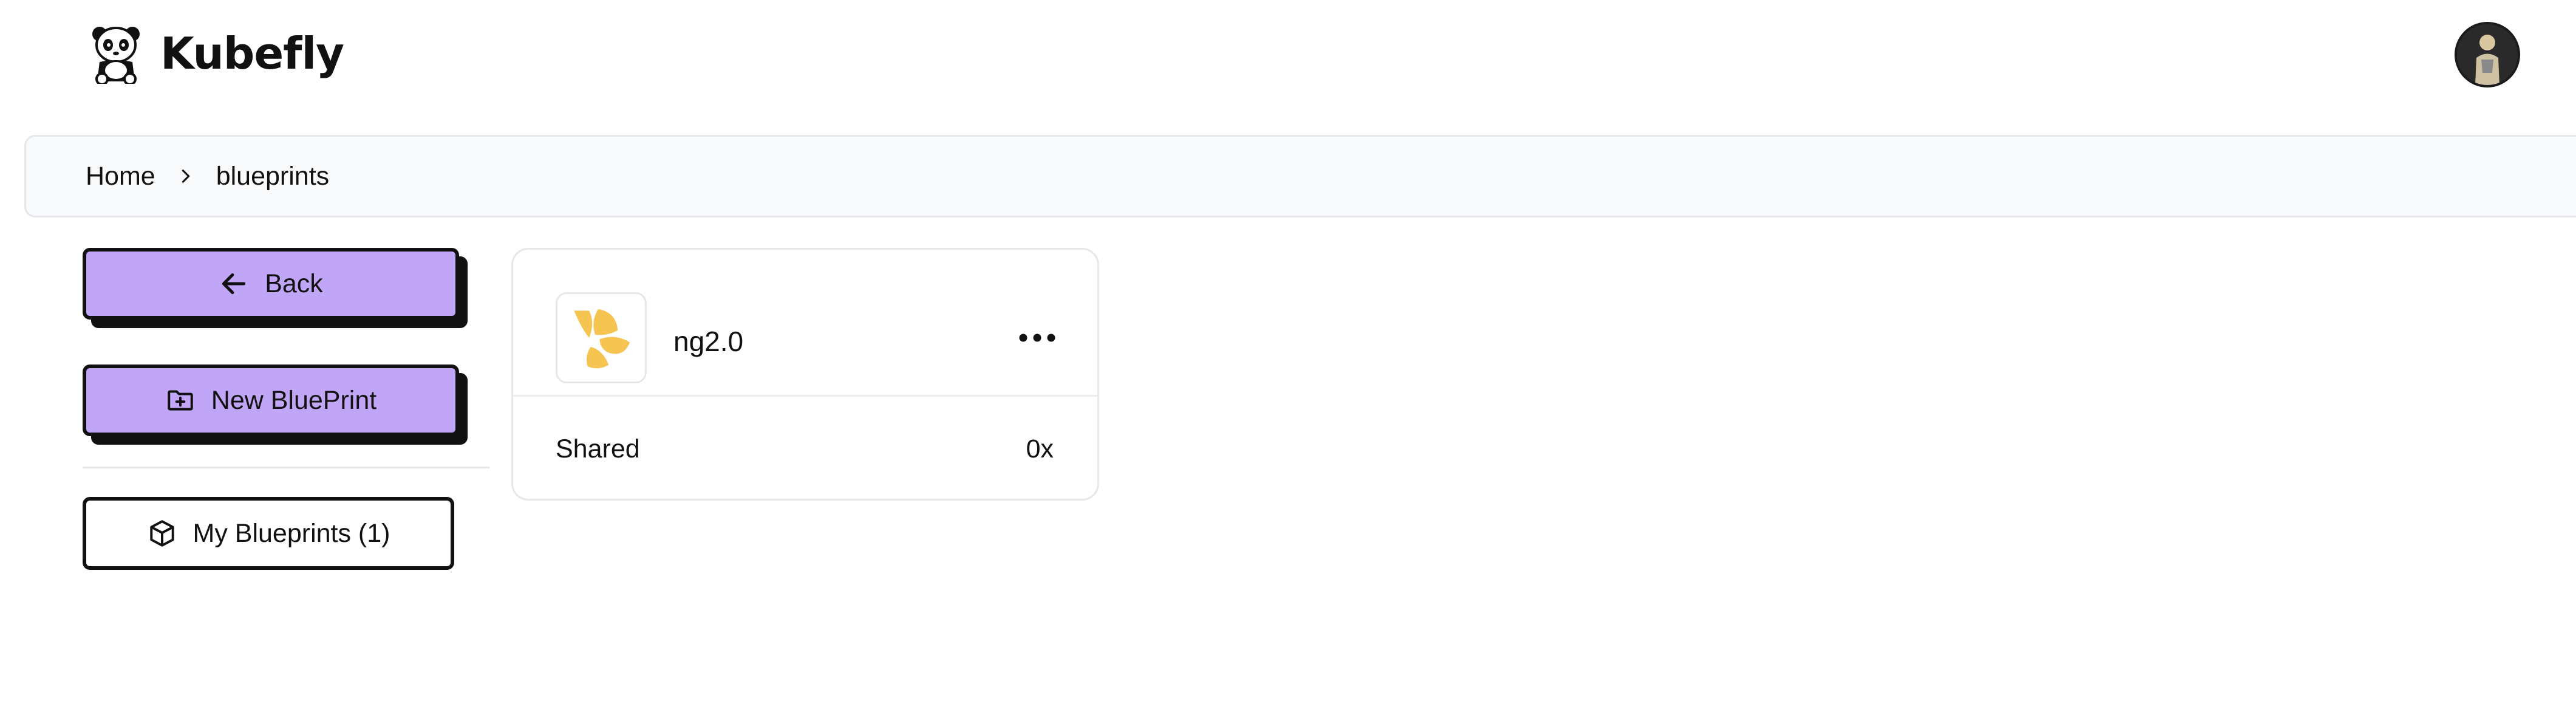 This screenshot has width=2576, height=712. What do you see at coordinates (708, 341) in the screenshot?
I see `blueprint-name: ng2.0` at bounding box center [708, 341].